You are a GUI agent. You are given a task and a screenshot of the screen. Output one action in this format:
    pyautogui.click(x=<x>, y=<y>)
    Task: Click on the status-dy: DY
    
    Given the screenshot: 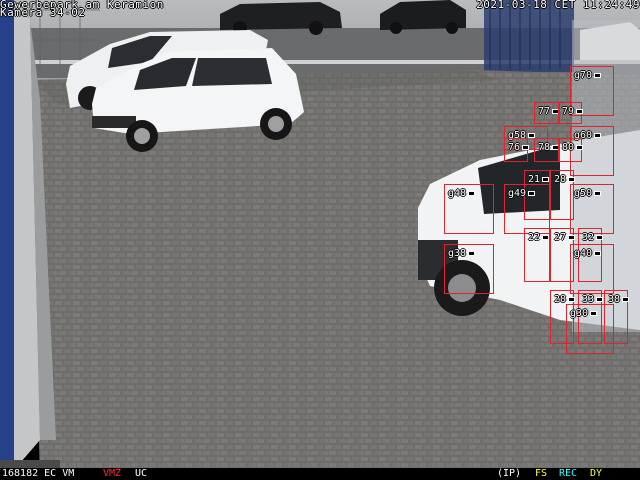 What is the action you would take?
    pyautogui.click(x=596, y=473)
    